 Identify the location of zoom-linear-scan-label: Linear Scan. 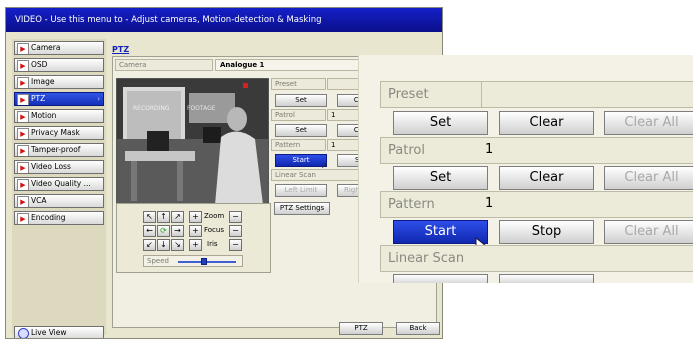
(426, 258).